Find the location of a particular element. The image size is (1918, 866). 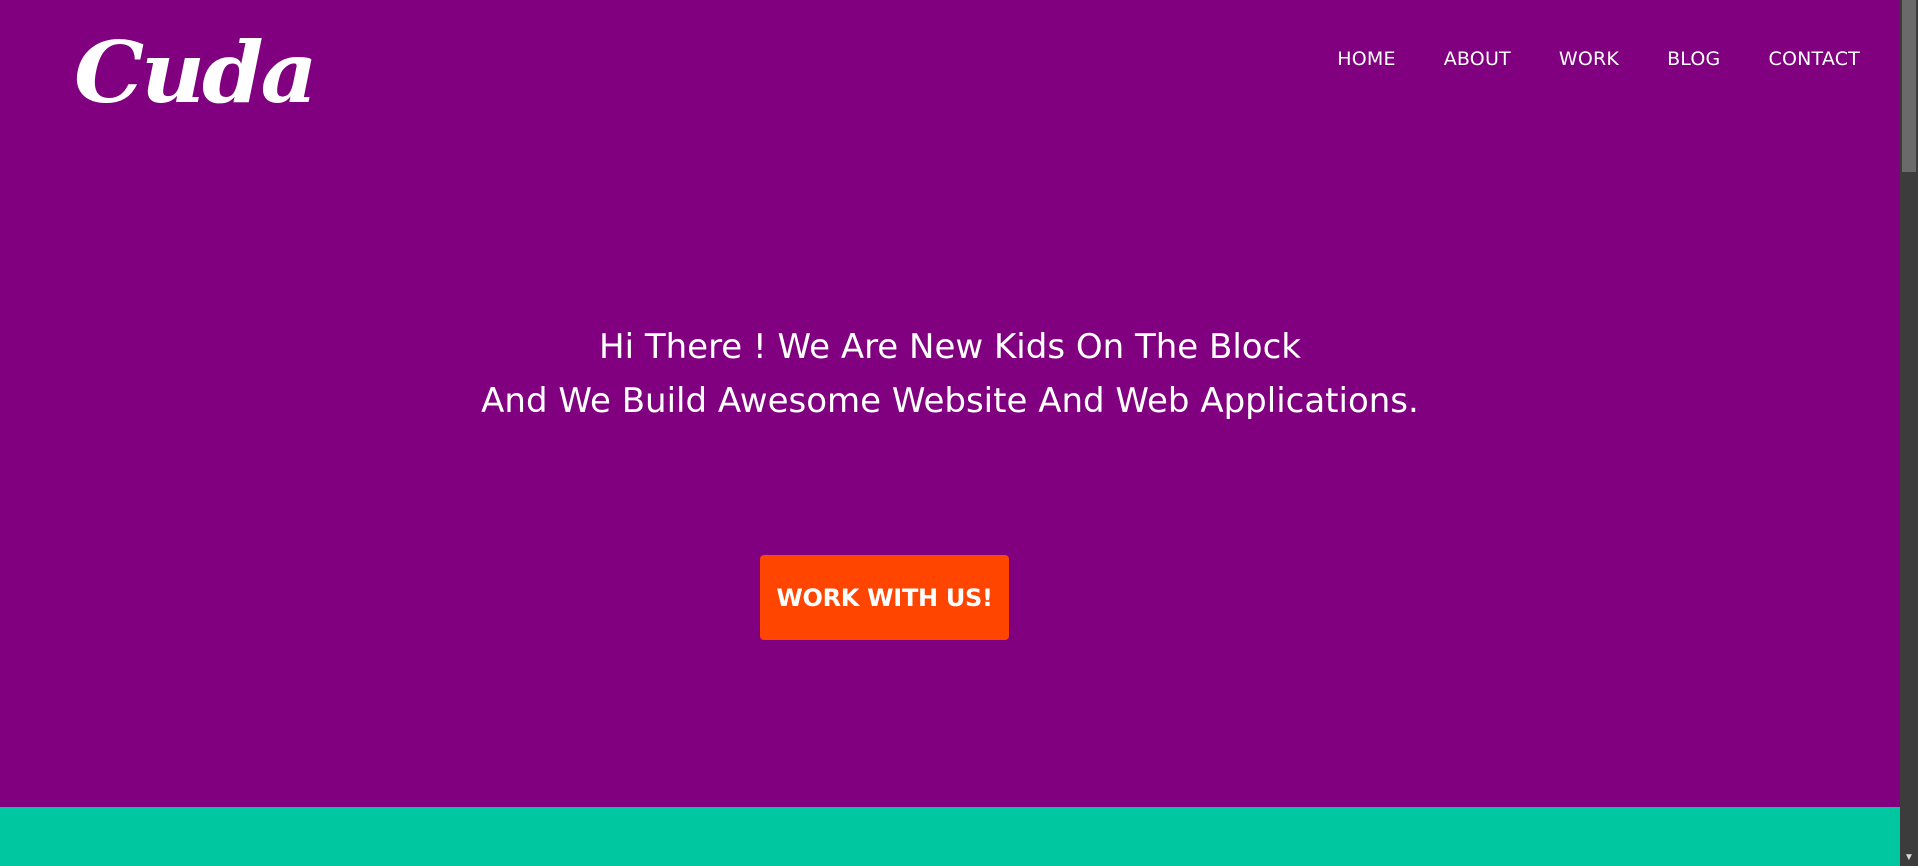

next-section-band is located at coordinates (950, 836).